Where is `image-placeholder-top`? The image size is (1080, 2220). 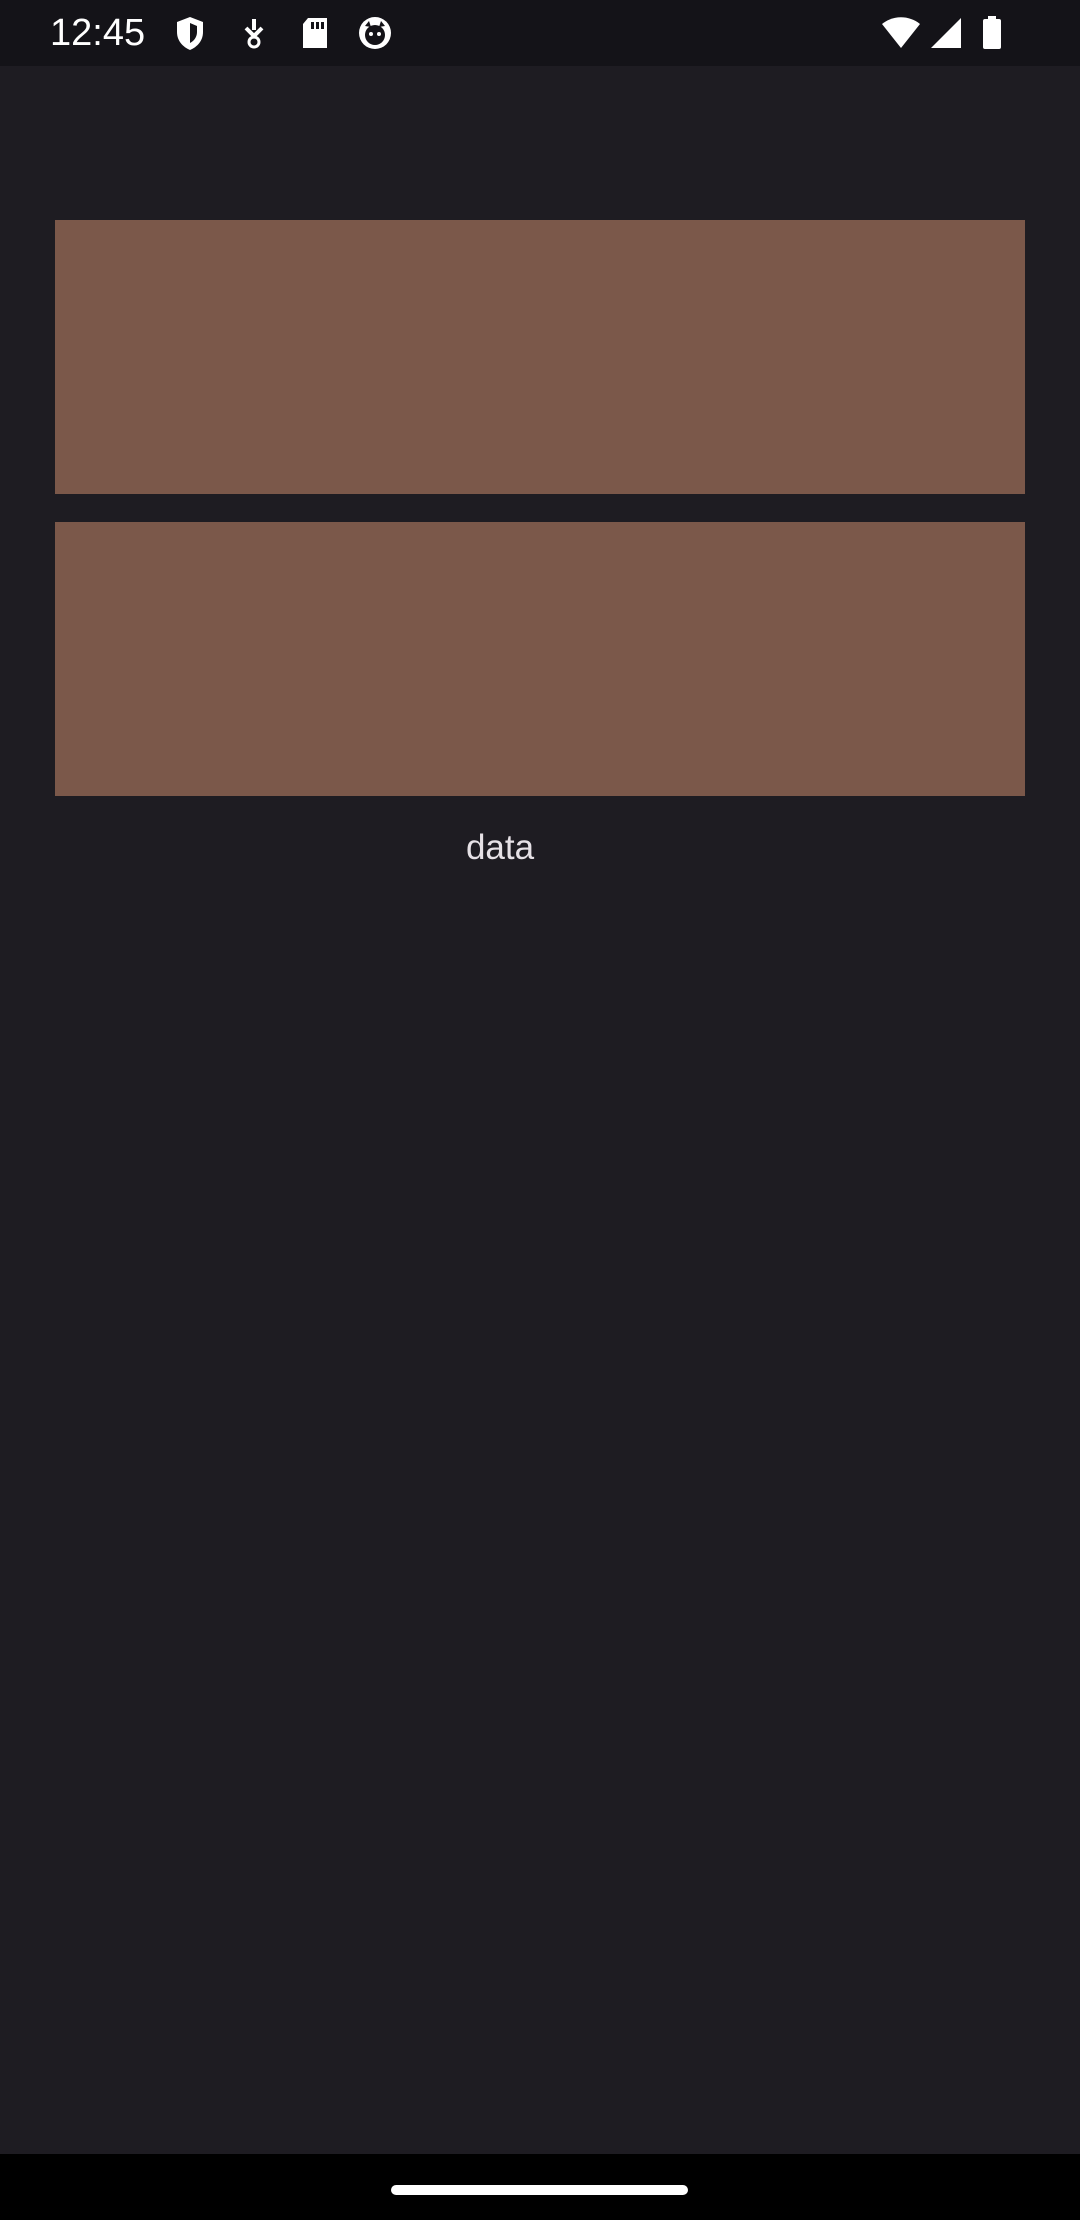
image-placeholder-top is located at coordinates (540, 357).